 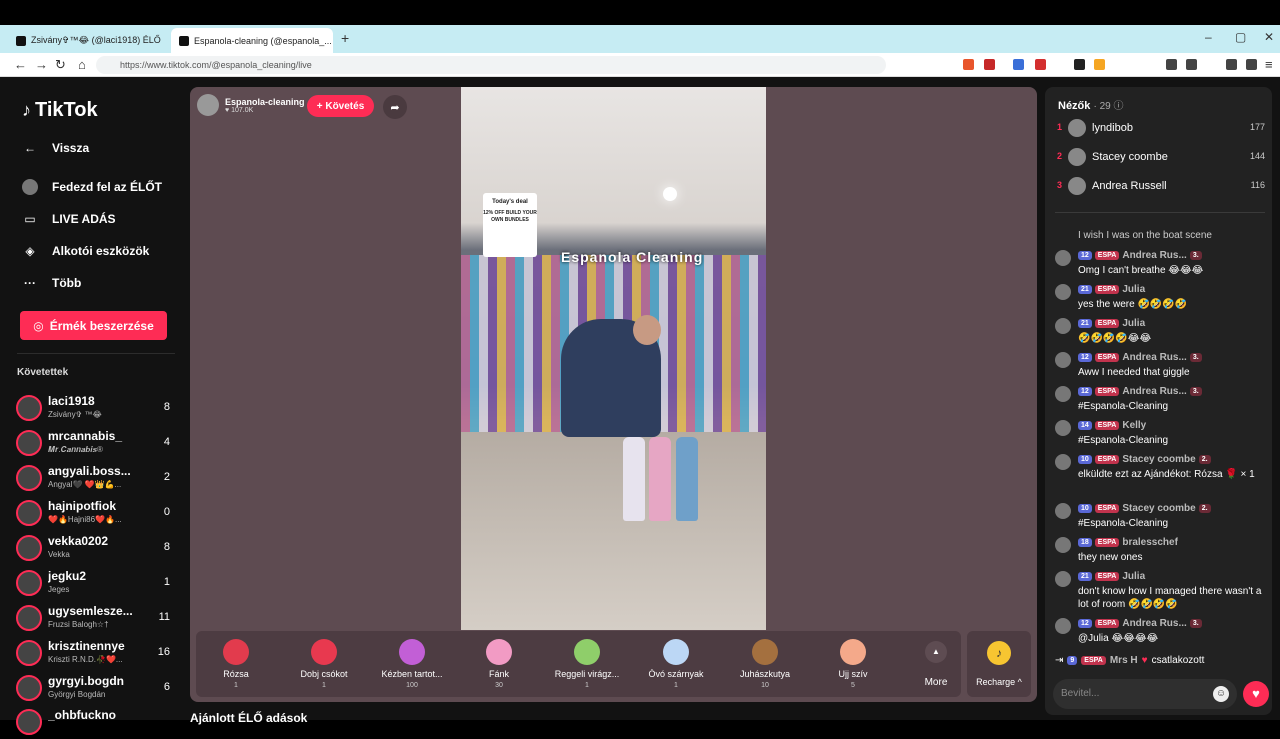 What do you see at coordinates (93, 325) in the screenshot?
I see `get-coins-button: ◎ Érmék beszerzése` at bounding box center [93, 325].